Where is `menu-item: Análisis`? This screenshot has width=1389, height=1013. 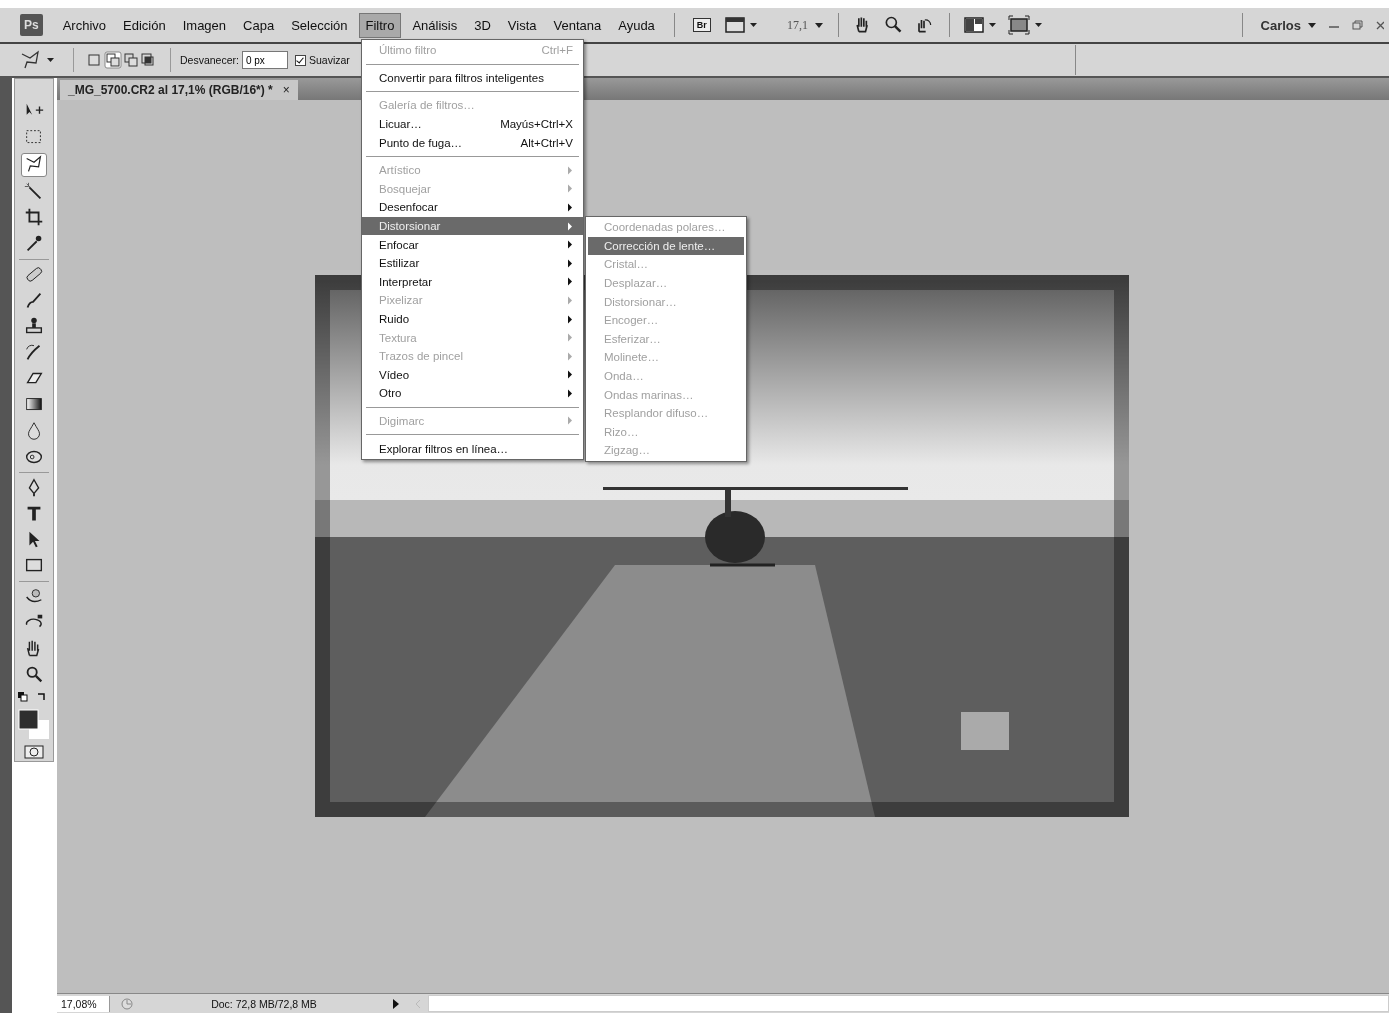 menu-item: Análisis is located at coordinates (435, 25).